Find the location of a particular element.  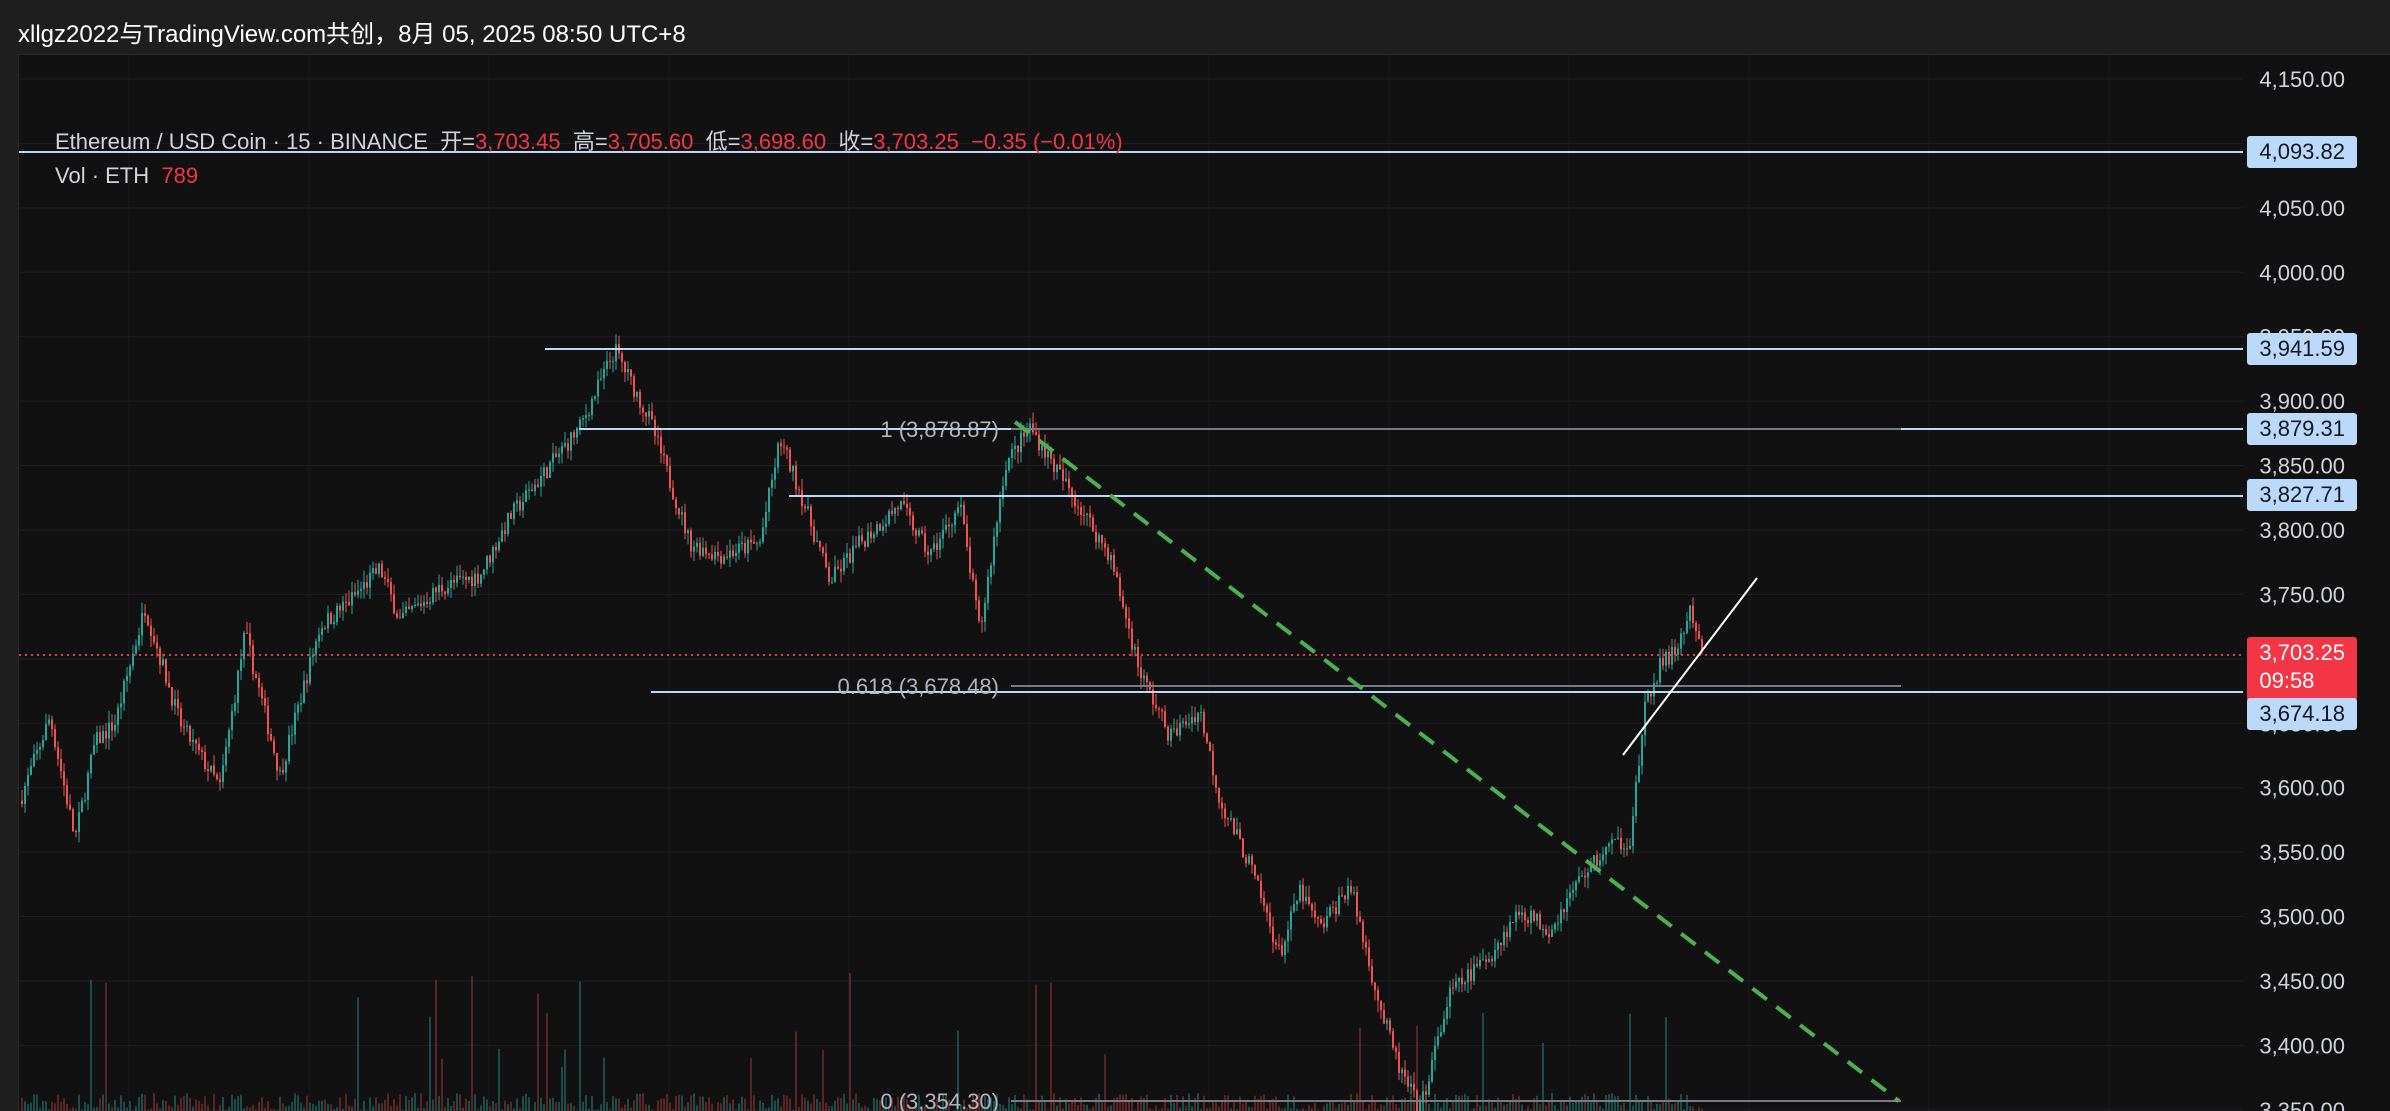

level-tag-3879: 3,879.31 is located at coordinates (2302, 429).